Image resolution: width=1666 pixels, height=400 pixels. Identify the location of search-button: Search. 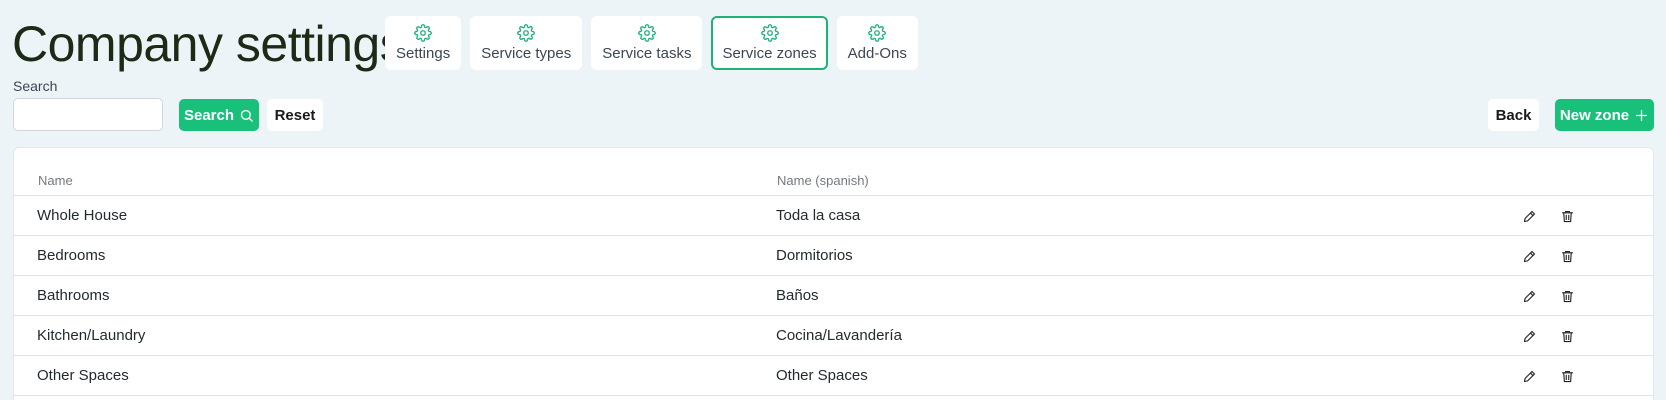
(219, 115).